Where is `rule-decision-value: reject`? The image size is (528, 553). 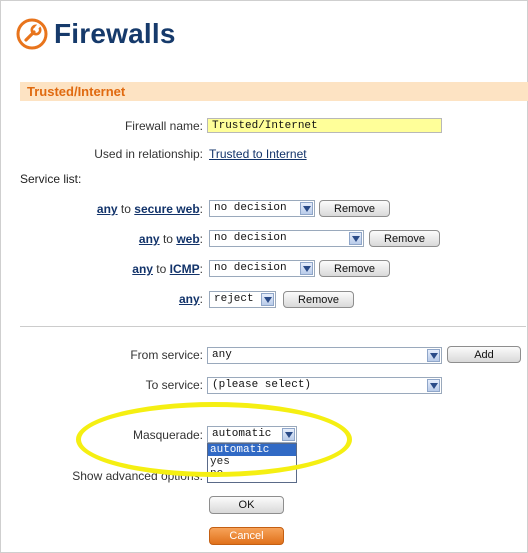 rule-decision-value: reject is located at coordinates (234, 299).